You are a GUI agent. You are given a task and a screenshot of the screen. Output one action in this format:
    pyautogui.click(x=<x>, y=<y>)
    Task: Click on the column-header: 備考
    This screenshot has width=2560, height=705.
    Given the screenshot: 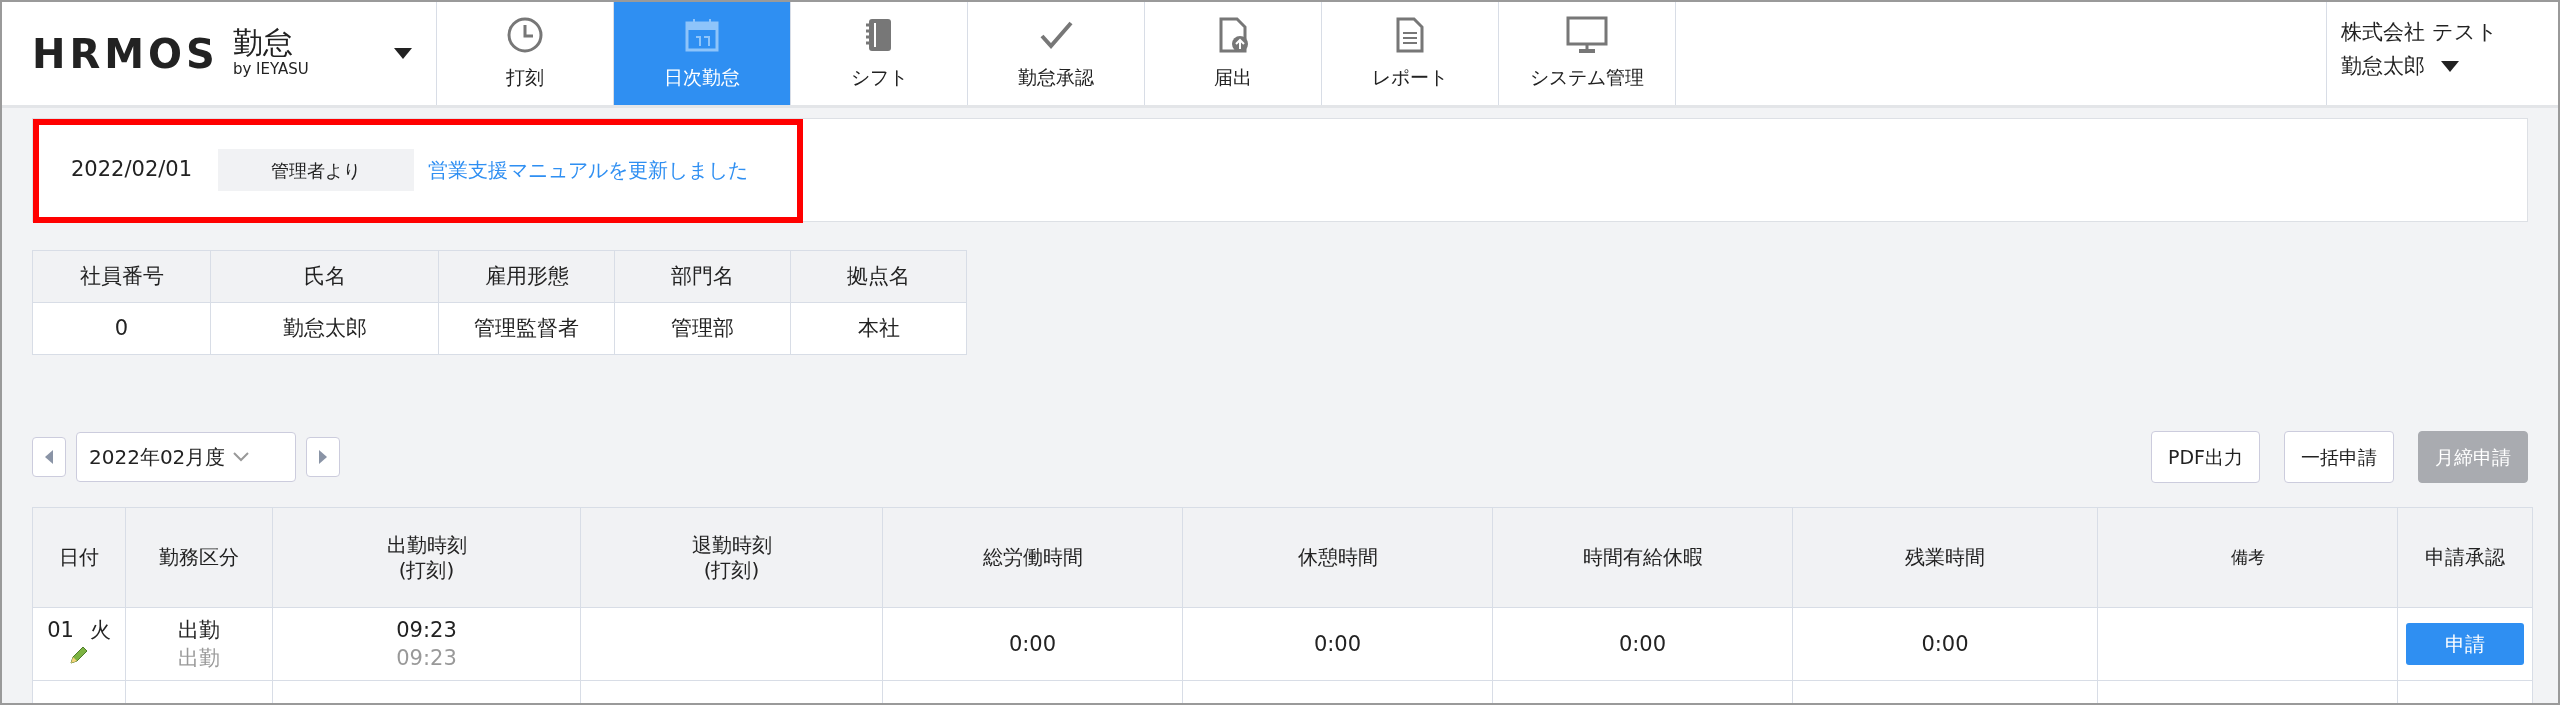 What is the action you would take?
    pyautogui.click(x=2247, y=557)
    